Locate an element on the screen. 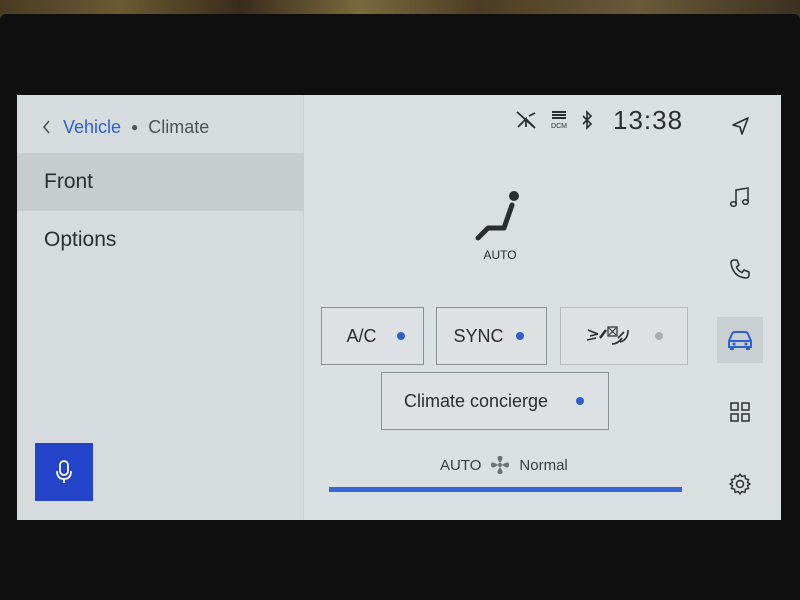 The image size is (800, 600). ac-button-label: A/C is located at coordinates (361, 335).